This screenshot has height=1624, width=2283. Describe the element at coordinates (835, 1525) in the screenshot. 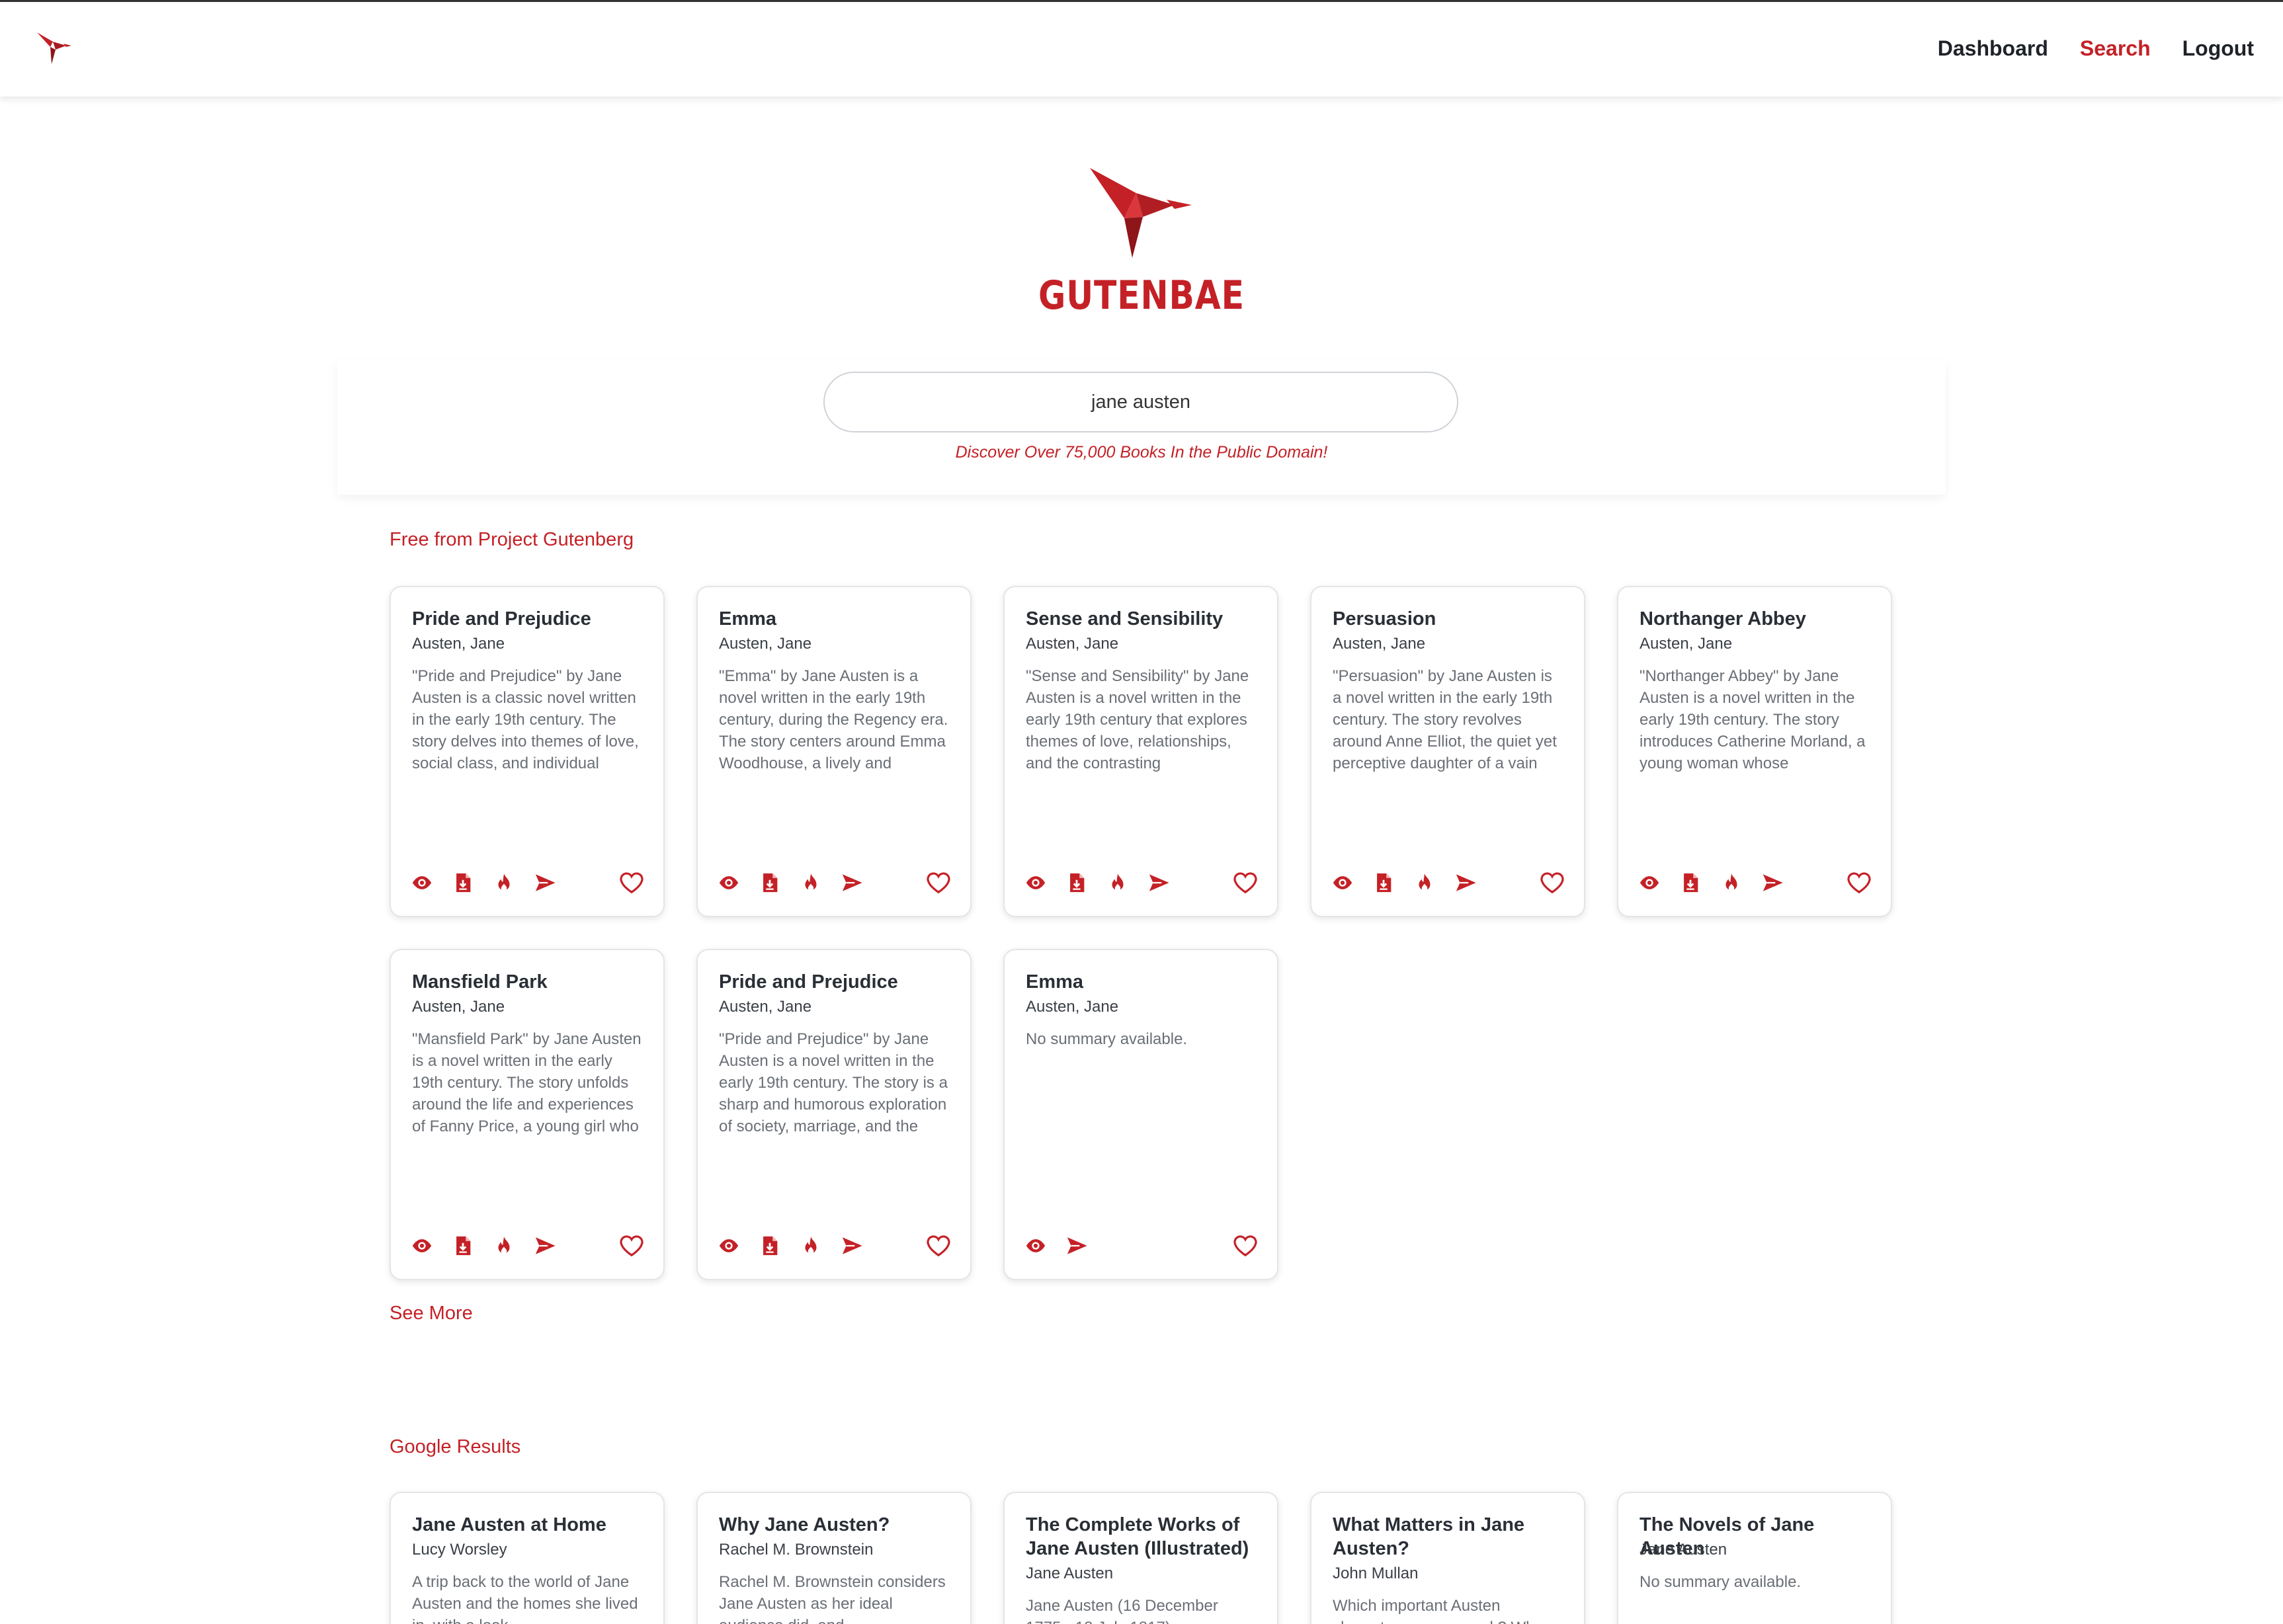

I see `book-title: Why Jane Austen?` at that location.